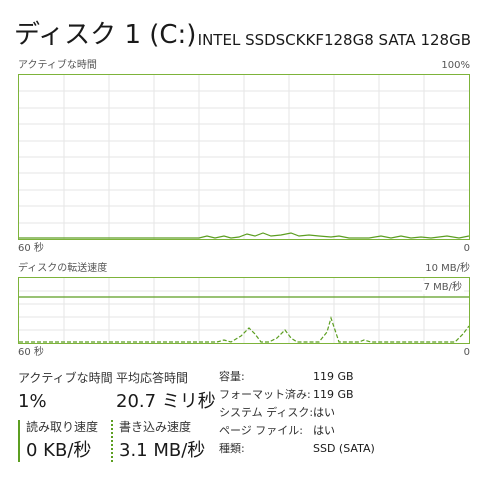  What do you see at coordinates (105, 35) in the screenshot?
I see `disk-title: ディスク 1 (C:)` at bounding box center [105, 35].